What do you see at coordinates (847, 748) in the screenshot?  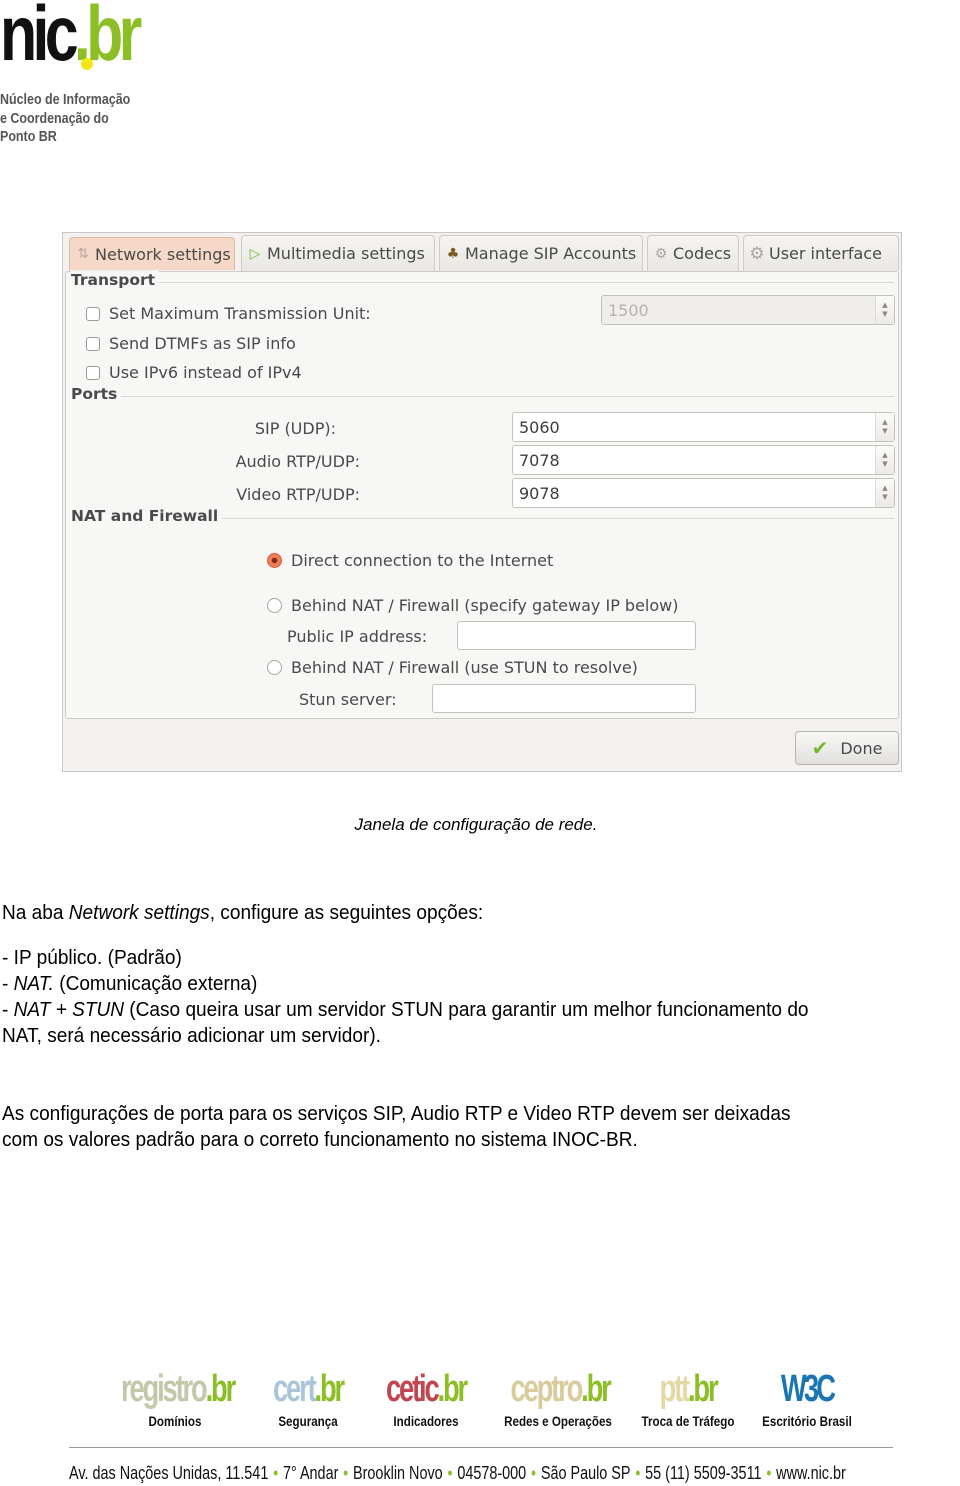 I see `done-button: ✔ Done` at bounding box center [847, 748].